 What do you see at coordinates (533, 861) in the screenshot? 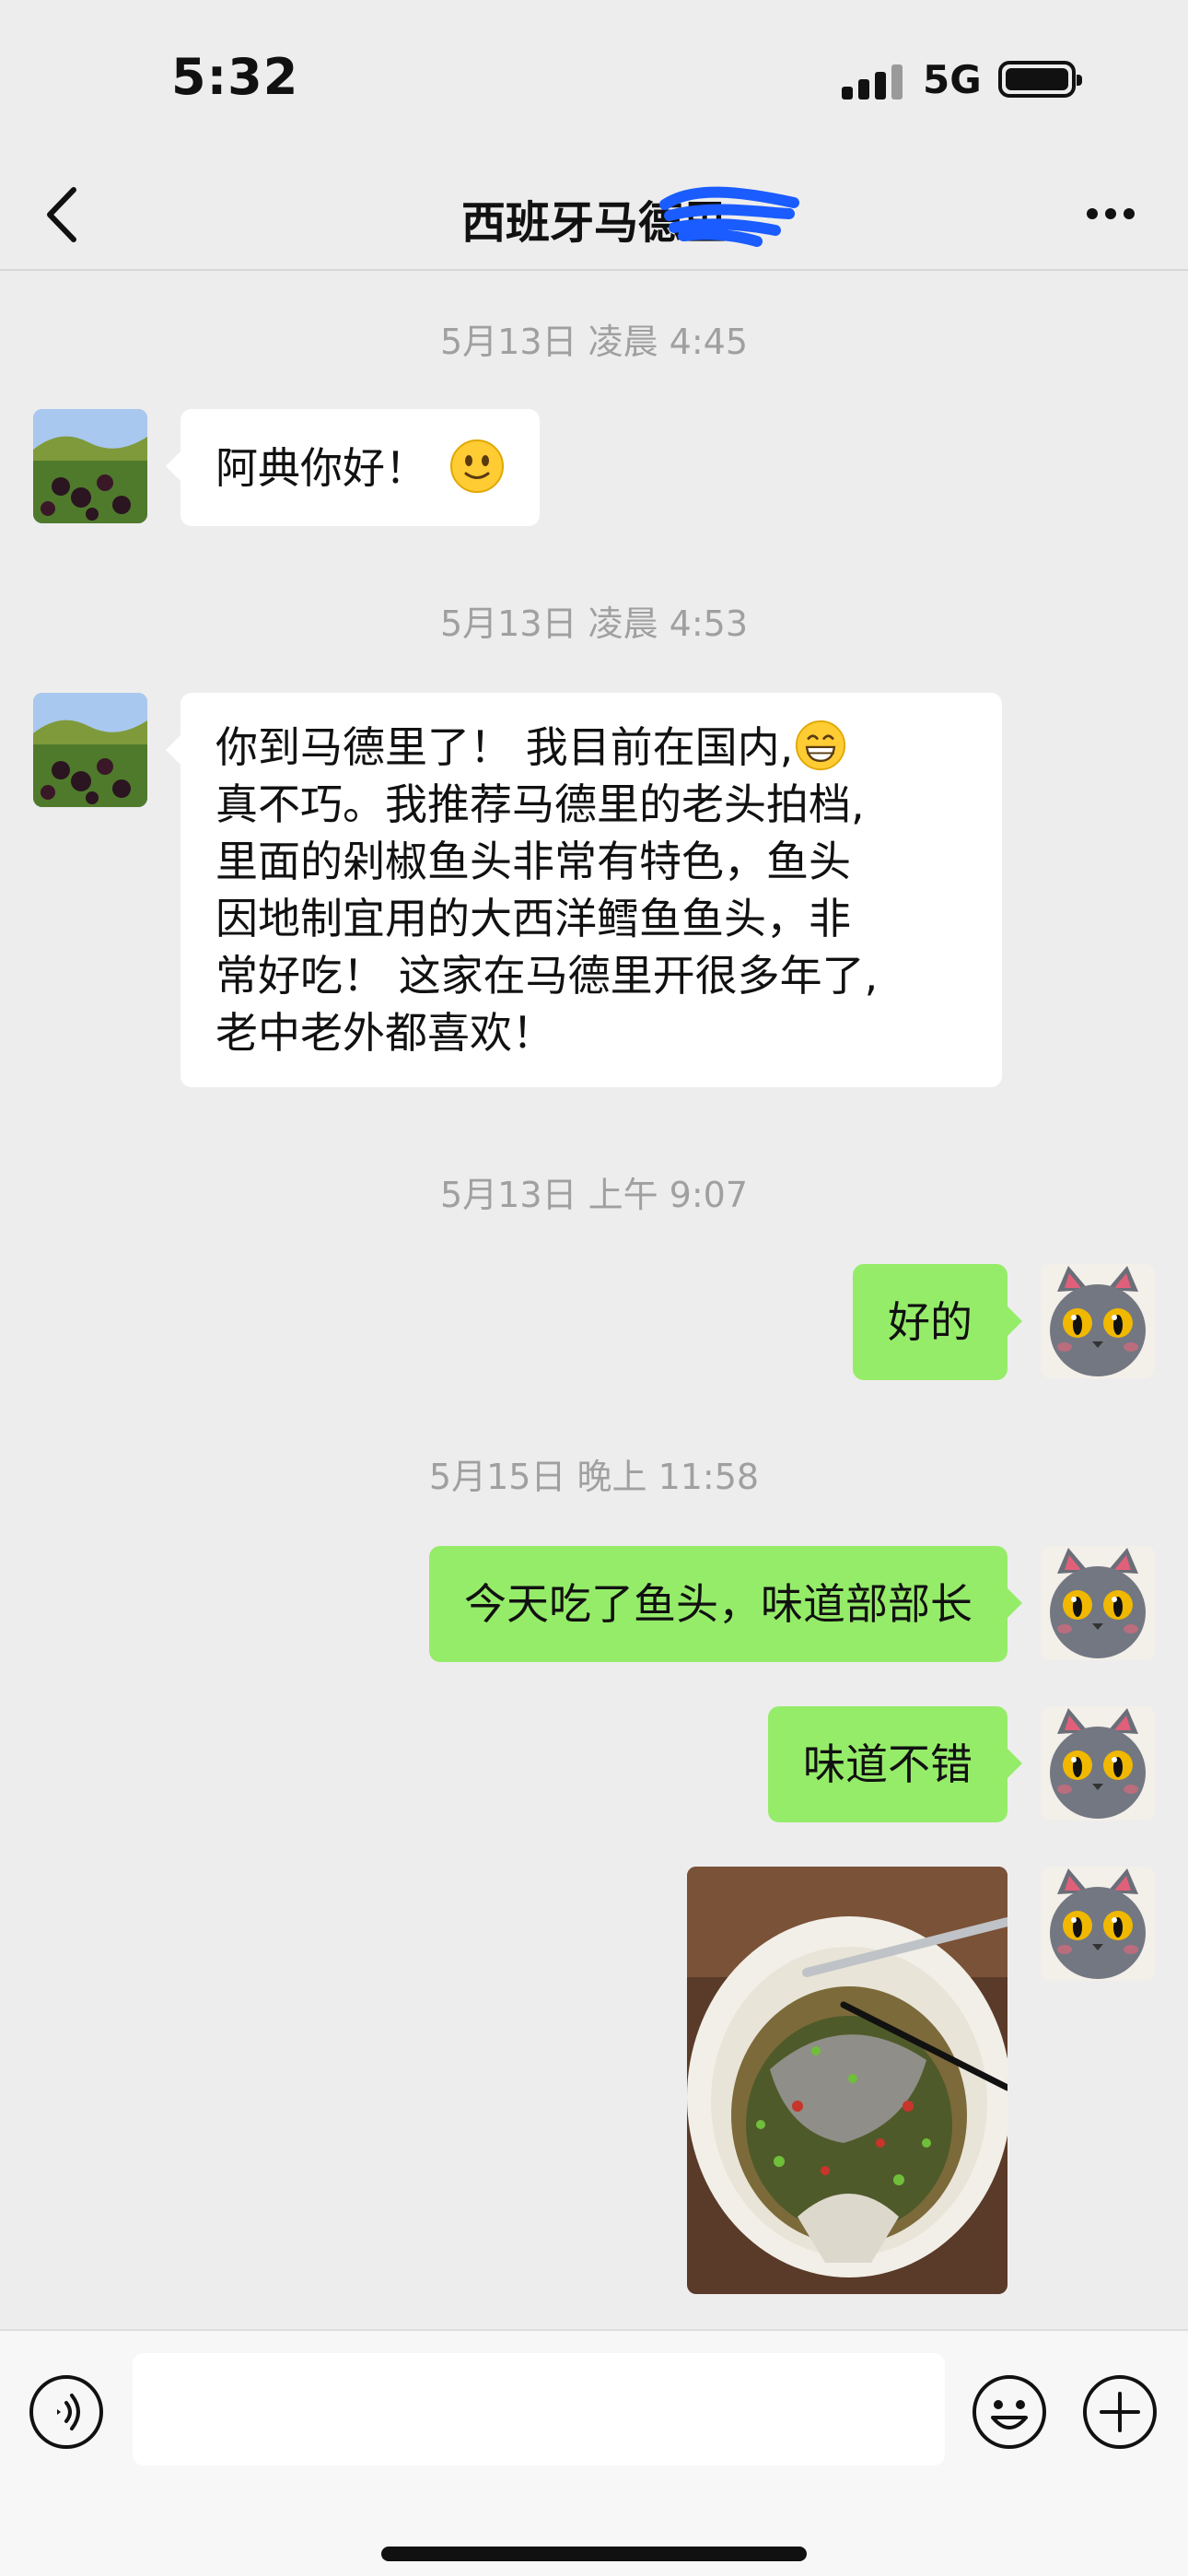
I see `message-line: 里面的剁椒鱼头非常有特色，鱼头` at bounding box center [533, 861].